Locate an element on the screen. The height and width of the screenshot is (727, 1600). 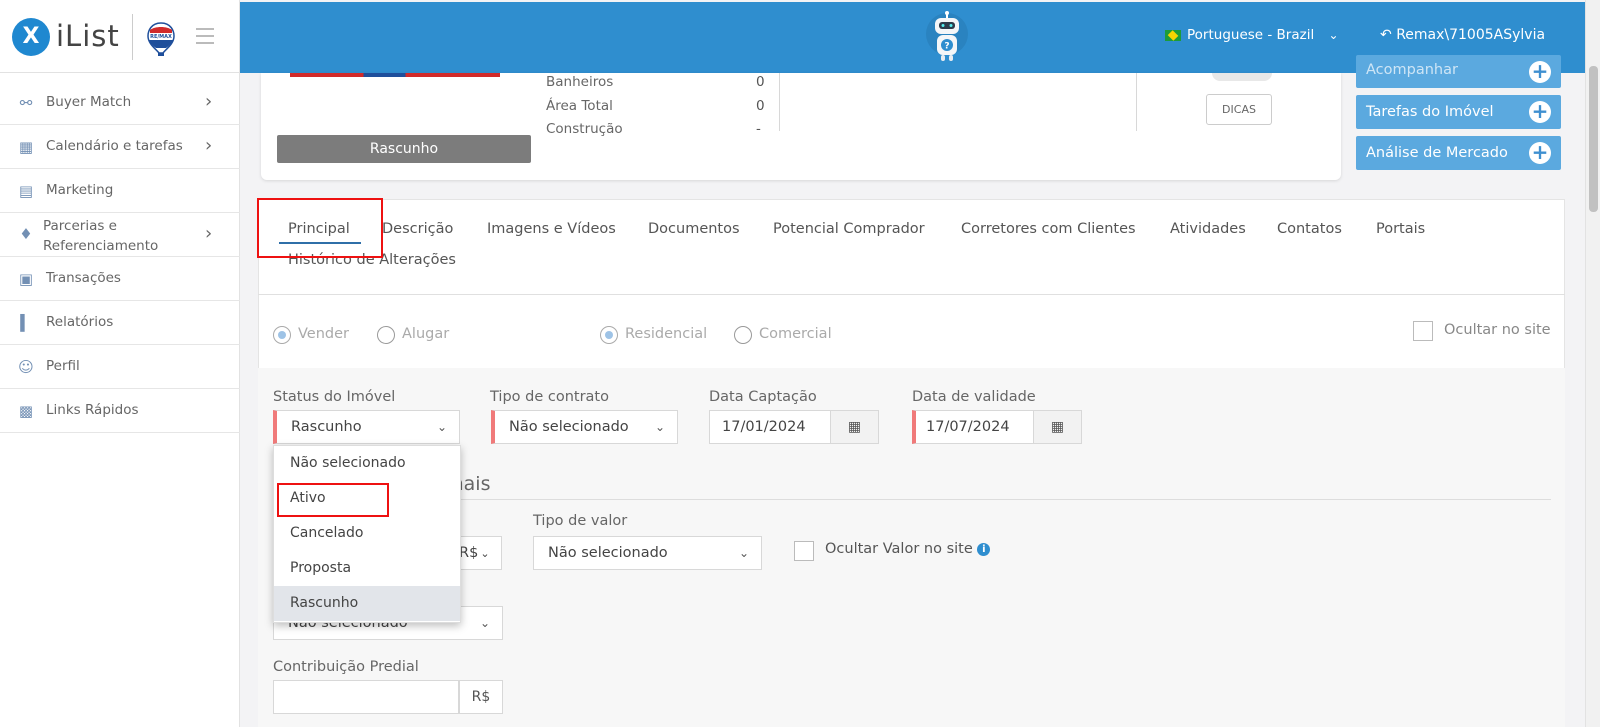
sidebar-item-partnerships: ♦ Parcerias e Referenciamento › is located at coordinates (120, 234).